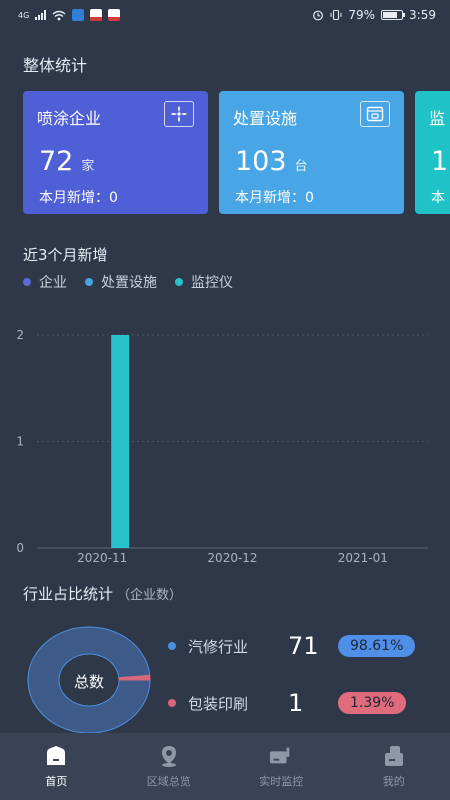  Describe the element at coordinates (212, 283) in the screenshot. I see `legend-label: 监控仪` at that location.